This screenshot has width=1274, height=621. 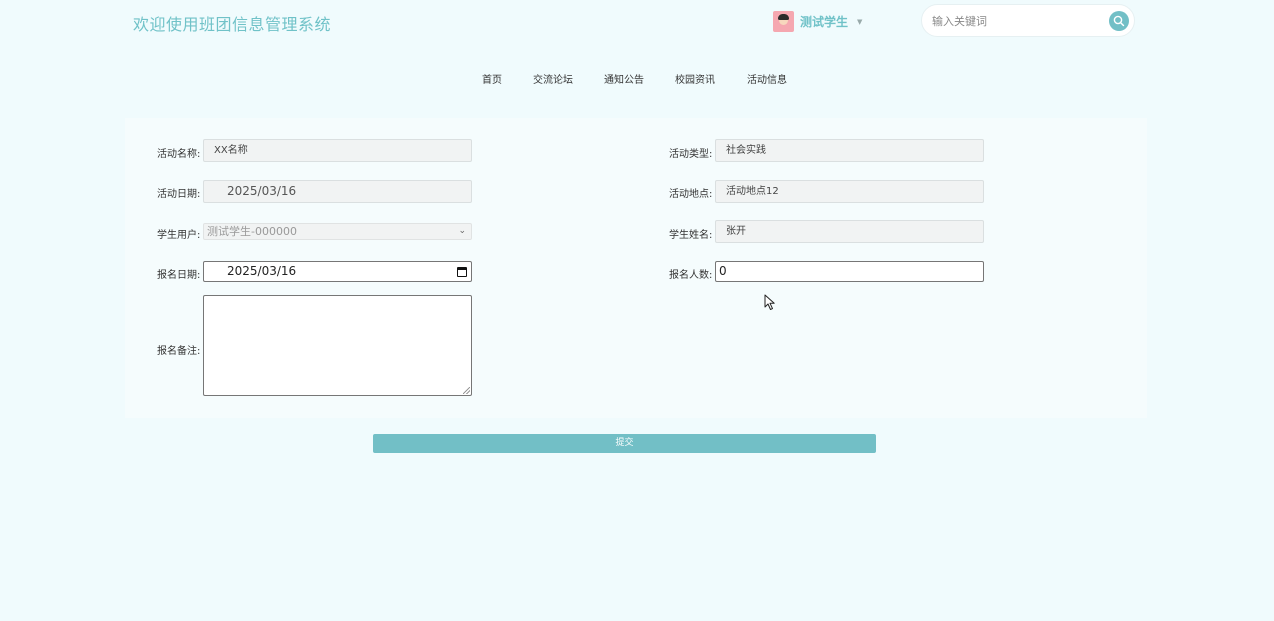 I want to click on student-name-field: 张开, so click(x=849, y=231).